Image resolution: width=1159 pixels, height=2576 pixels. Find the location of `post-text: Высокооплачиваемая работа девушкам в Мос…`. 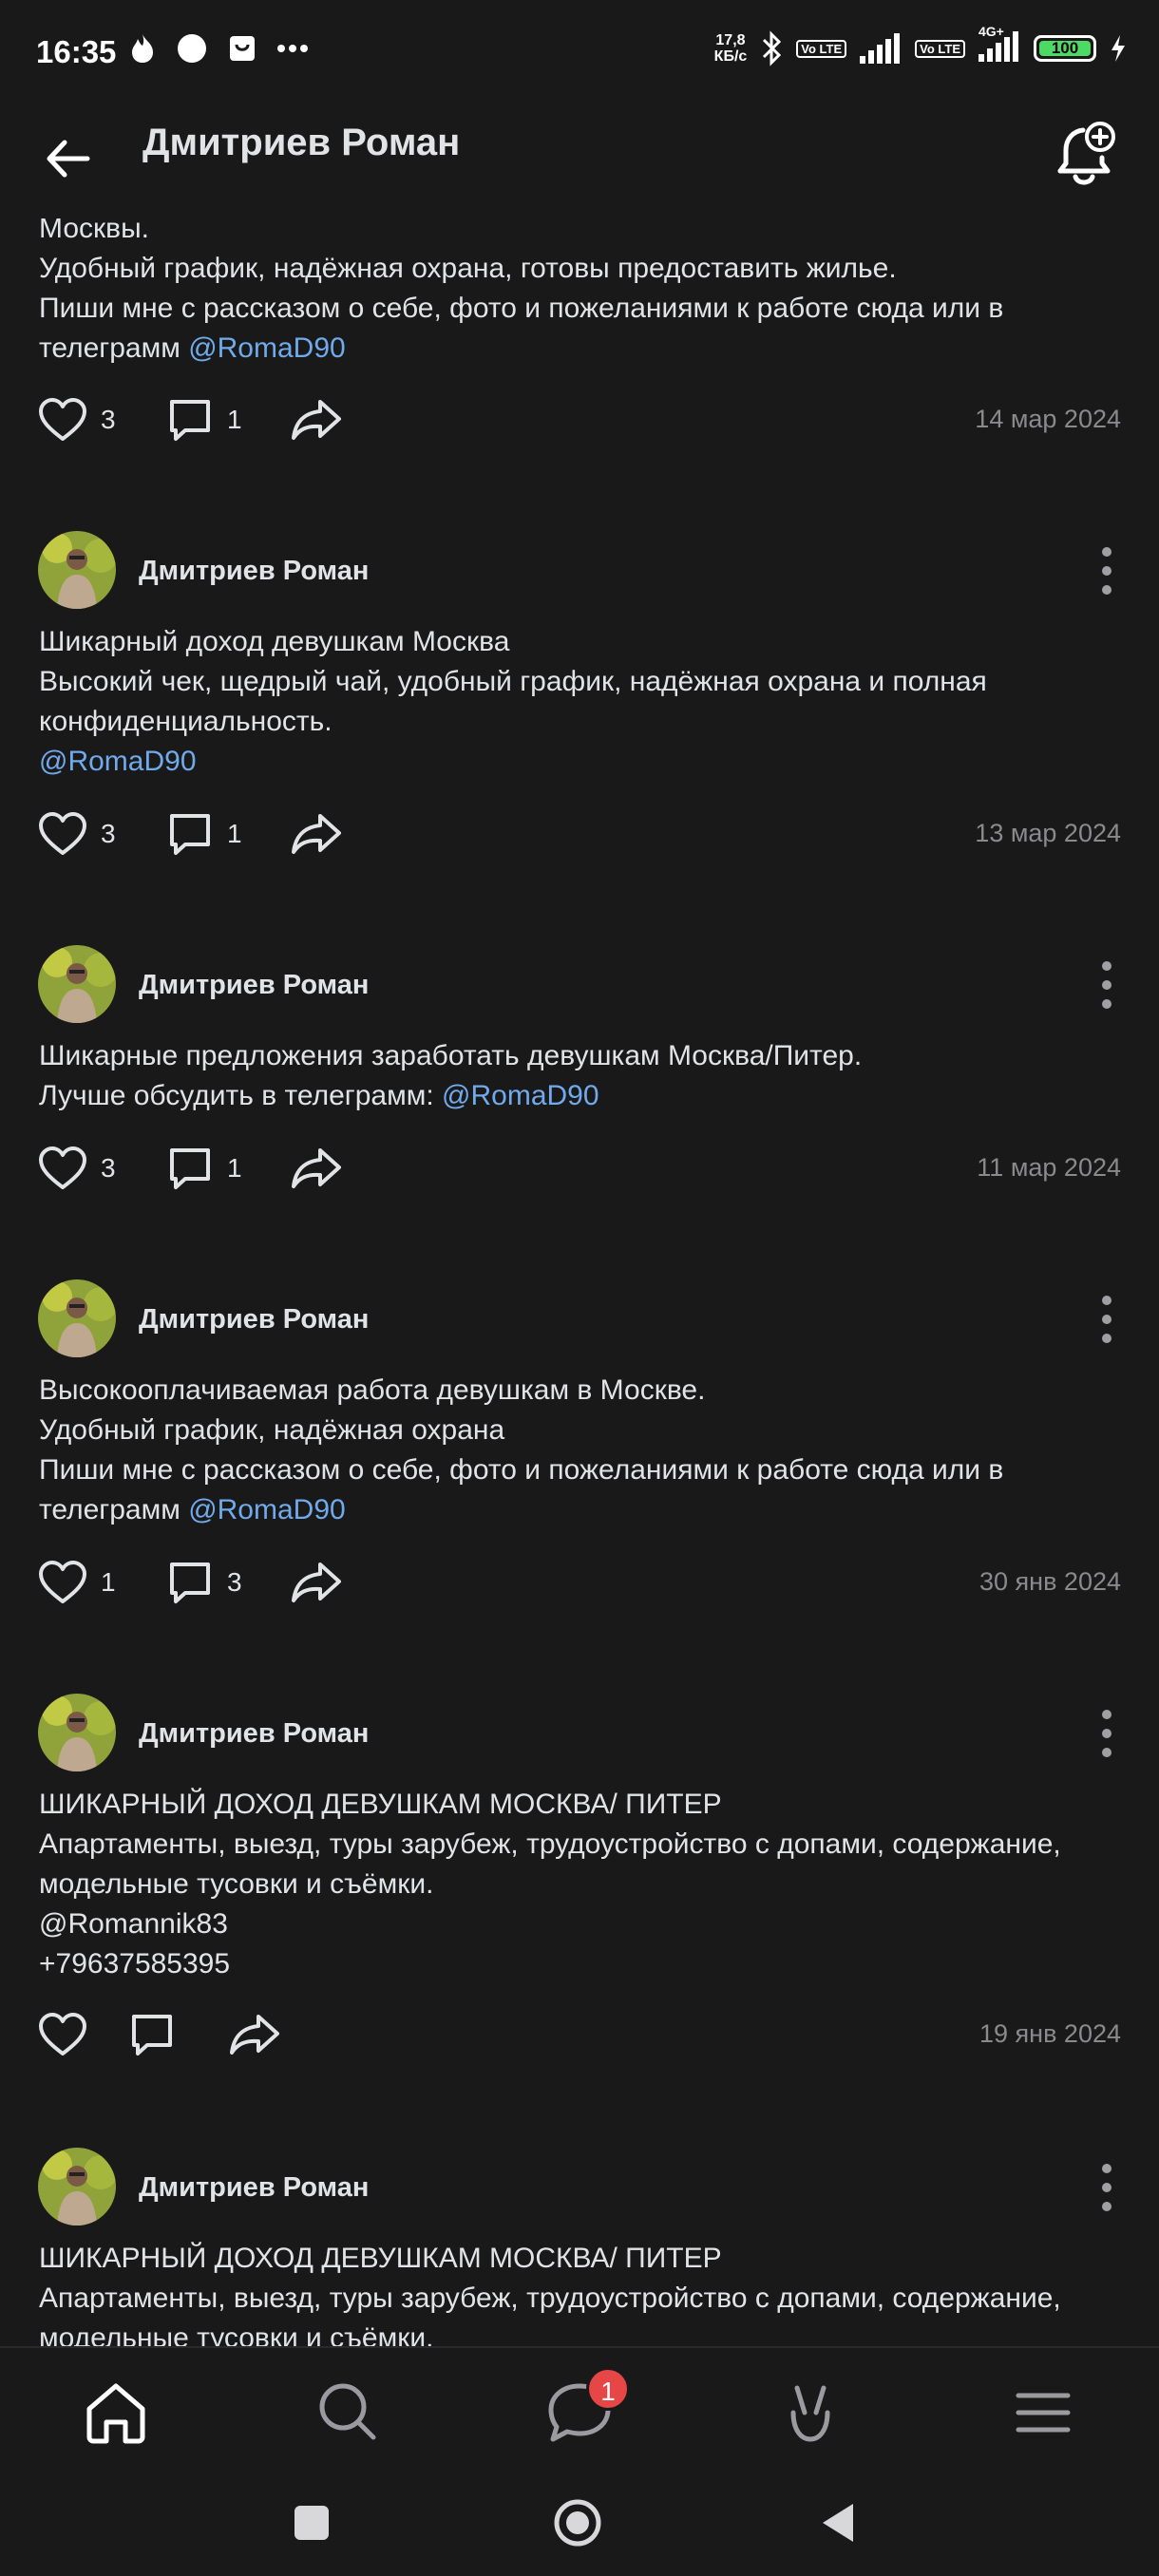

post-text: Высокооплачиваемая работа девушкам в Мос… is located at coordinates (580, 1450).